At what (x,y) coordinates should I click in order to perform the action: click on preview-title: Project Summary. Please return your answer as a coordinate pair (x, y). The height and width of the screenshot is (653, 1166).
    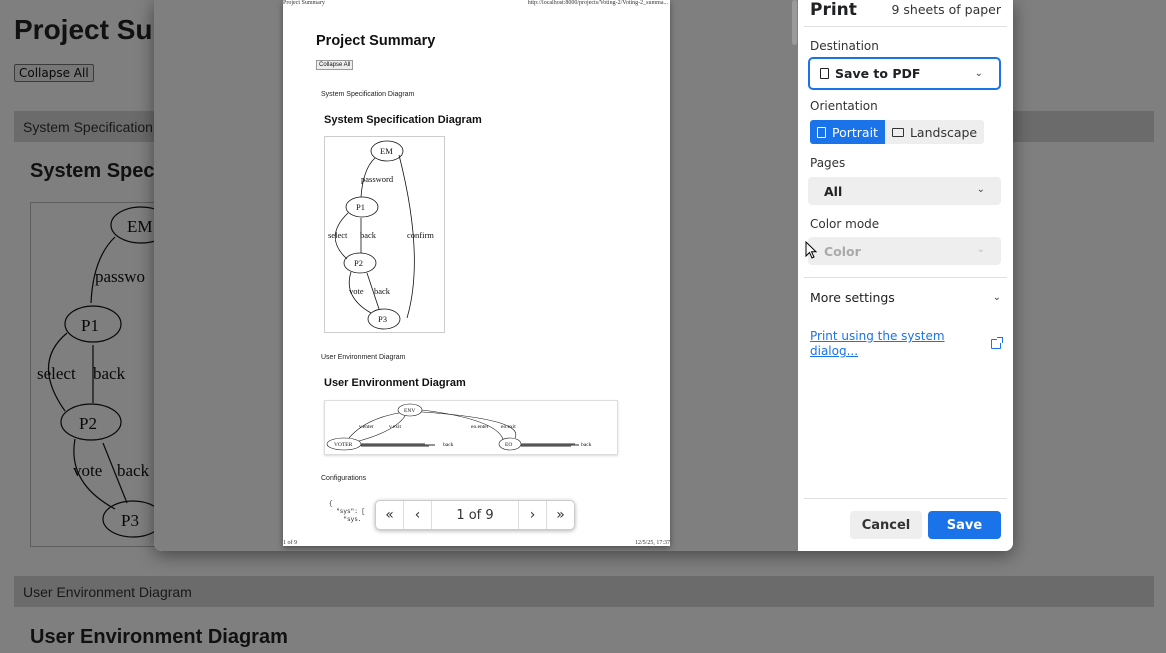
    Looking at the image, I should click on (376, 41).